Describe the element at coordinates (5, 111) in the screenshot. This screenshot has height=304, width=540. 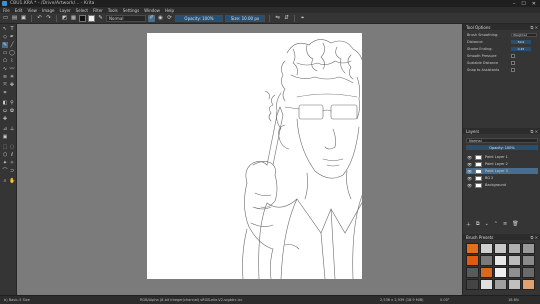
I see `fill-tool-icon: ⛀` at that location.